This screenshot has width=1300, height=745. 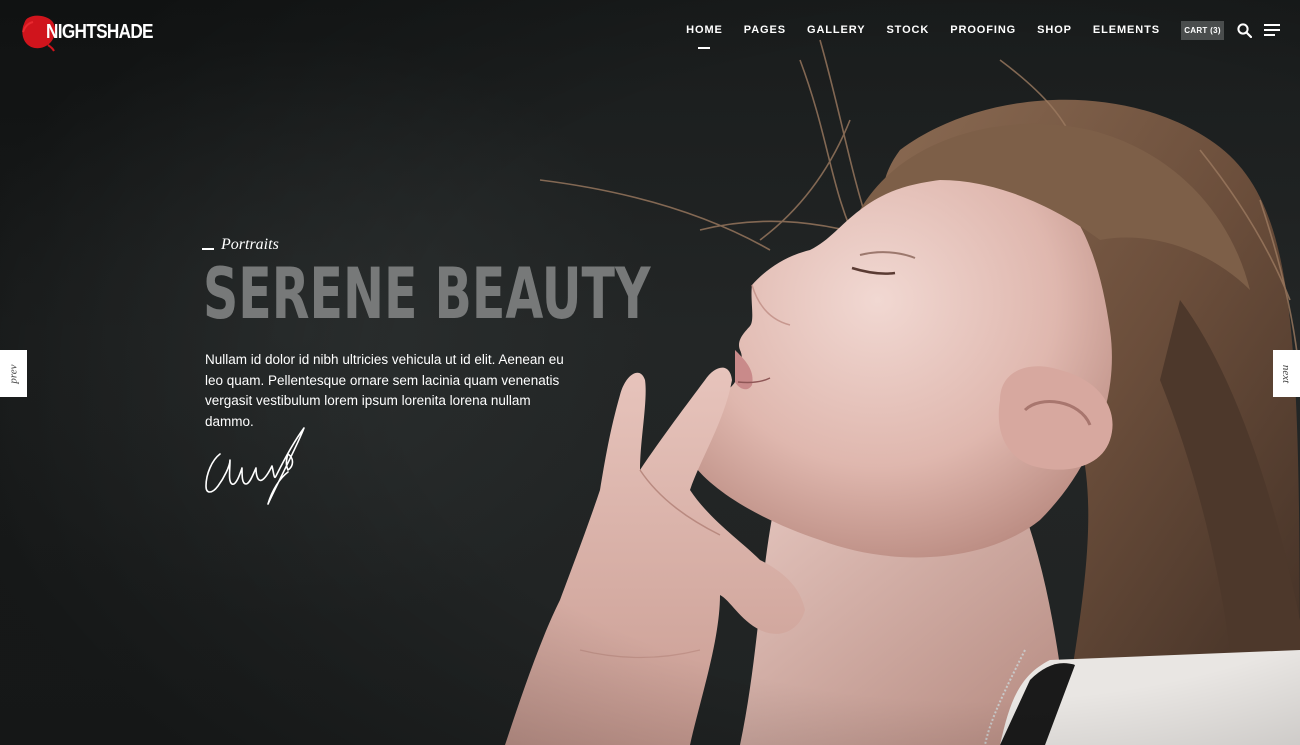 I want to click on site-logo: NIGHTSHADE, so click(x=87, y=32).